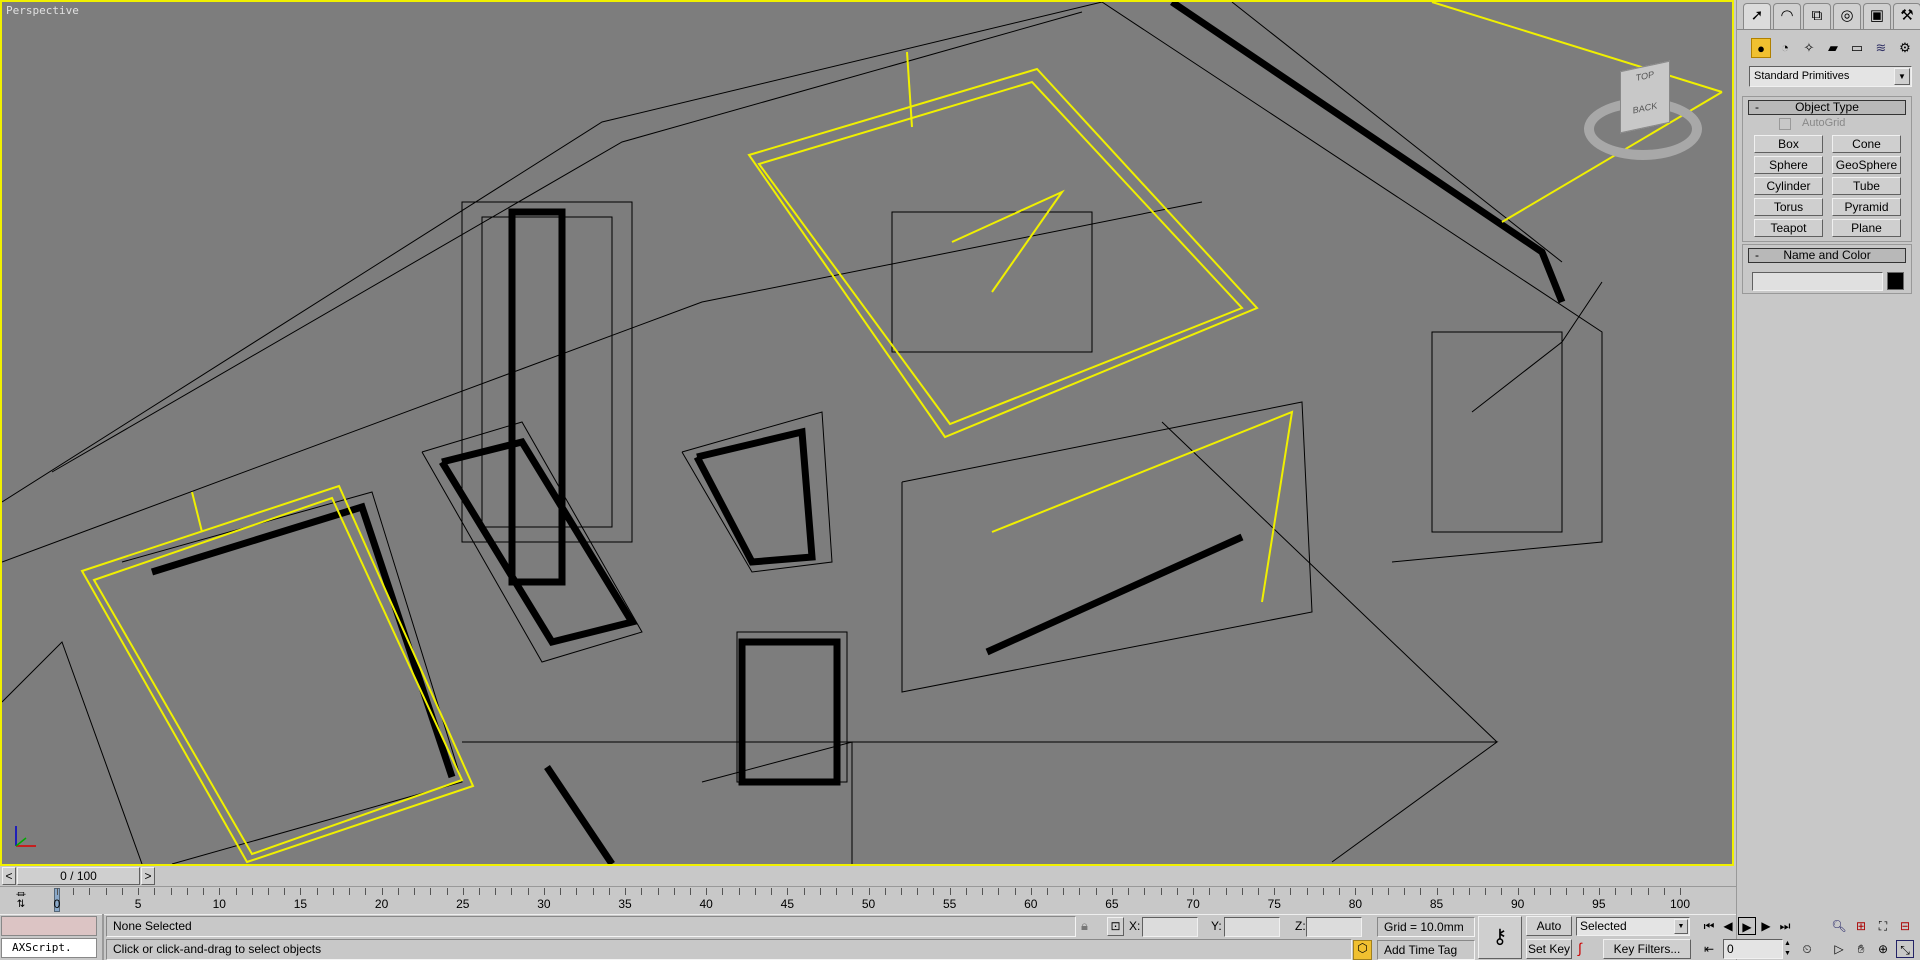 Image resolution: width=1920 pixels, height=960 pixels. Describe the element at coordinates (1084, 926) in the screenshot. I see `lock-selection-icon: 🔒︎` at that location.